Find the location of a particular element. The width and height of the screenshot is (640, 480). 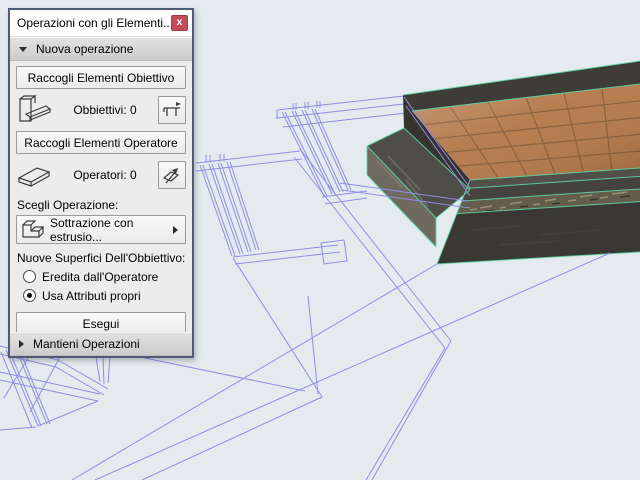

radio-unselected-icon is located at coordinates (29, 276).